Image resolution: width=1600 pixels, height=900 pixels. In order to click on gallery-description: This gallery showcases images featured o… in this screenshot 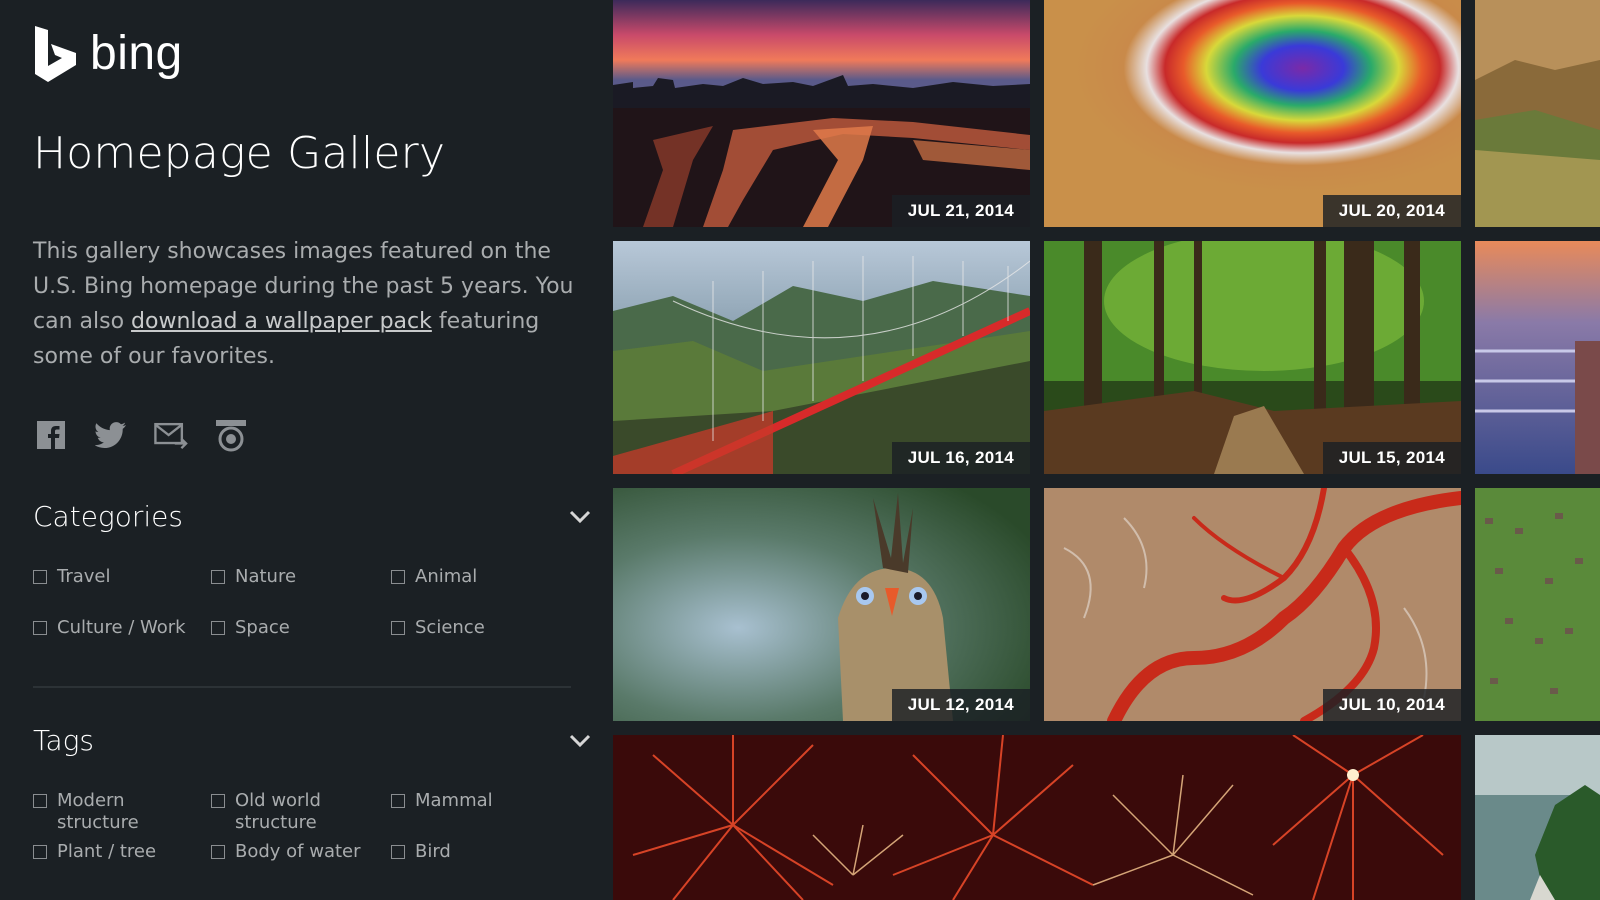, I will do `click(313, 304)`.